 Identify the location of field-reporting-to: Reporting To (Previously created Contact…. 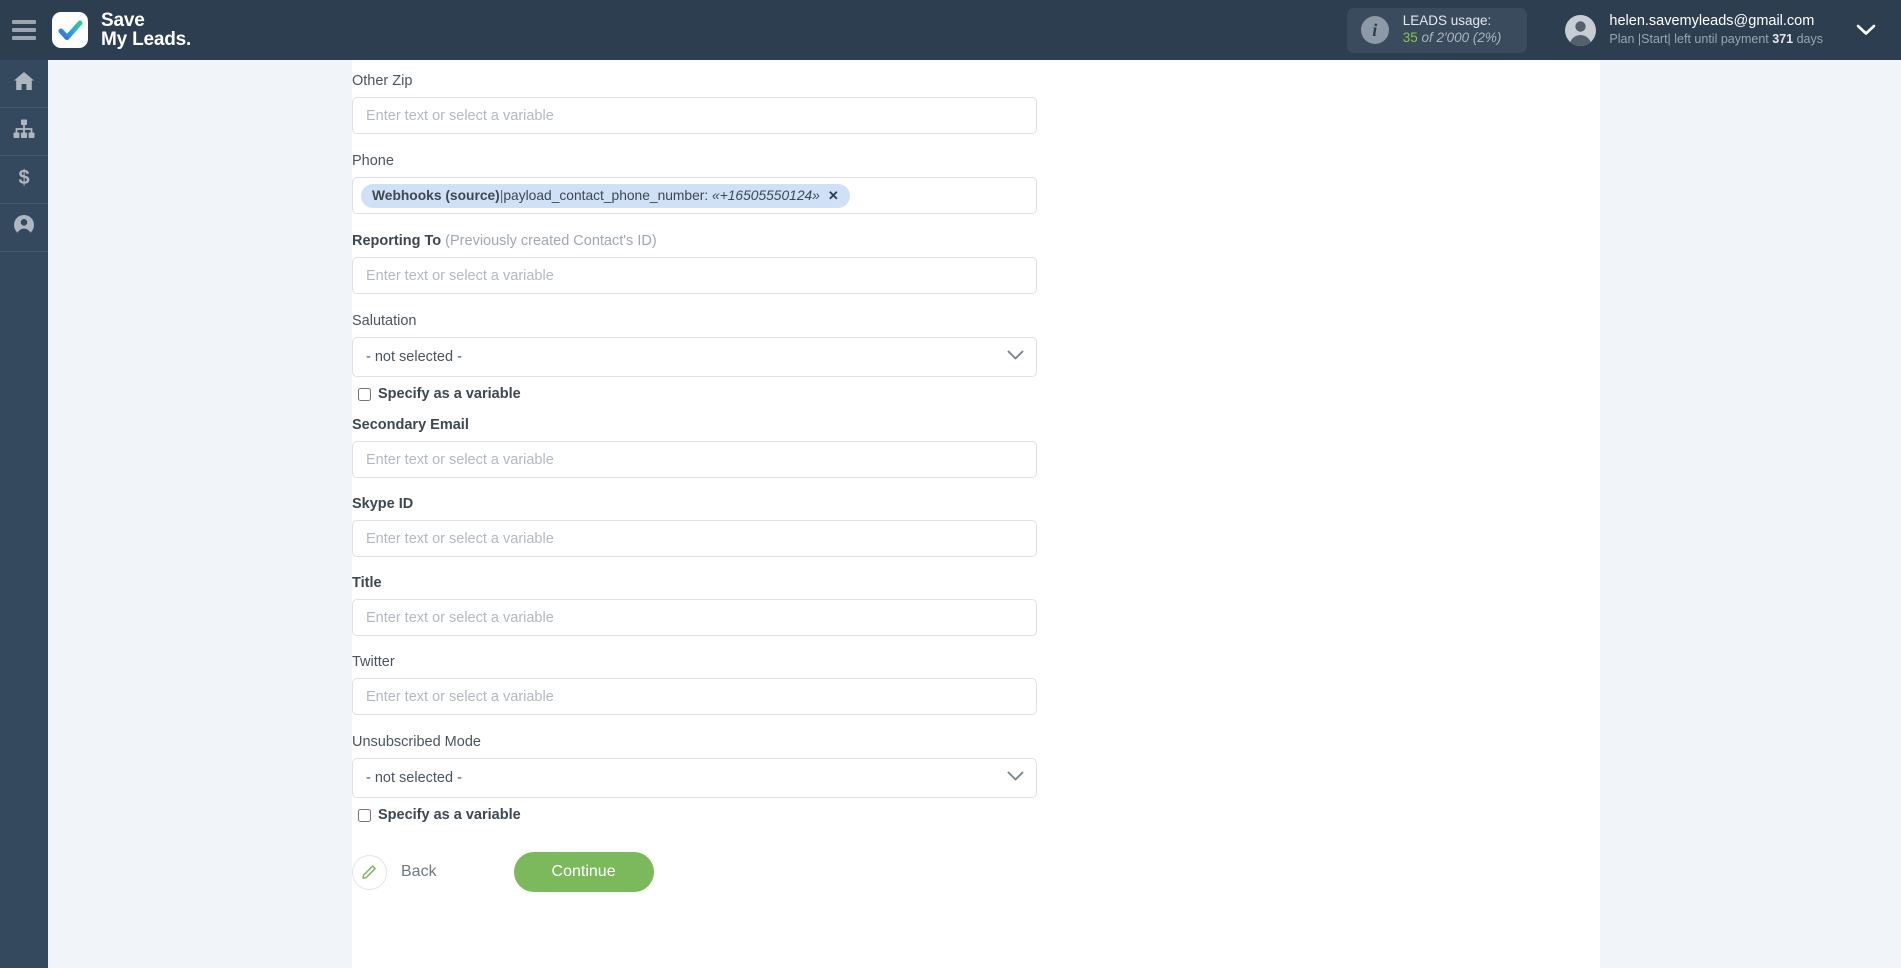
(694, 263).